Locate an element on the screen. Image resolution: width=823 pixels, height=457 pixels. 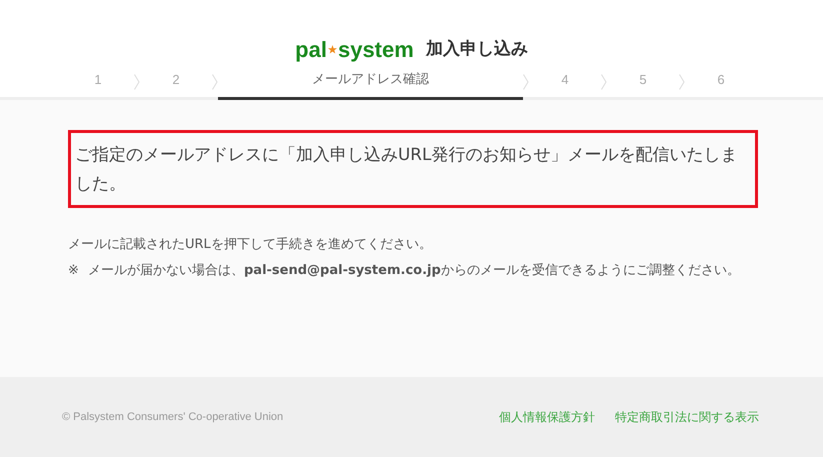
footer-link: 特定商取引法に関する表示 is located at coordinates (687, 417).